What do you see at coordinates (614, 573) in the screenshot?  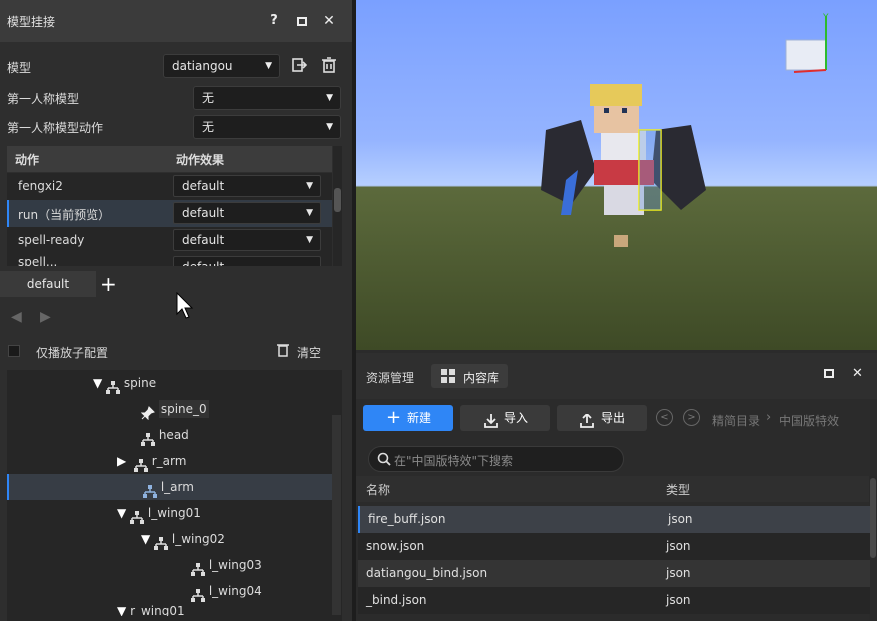 I see `table-row: datiangou_bind.json json` at bounding box center [614, 573].